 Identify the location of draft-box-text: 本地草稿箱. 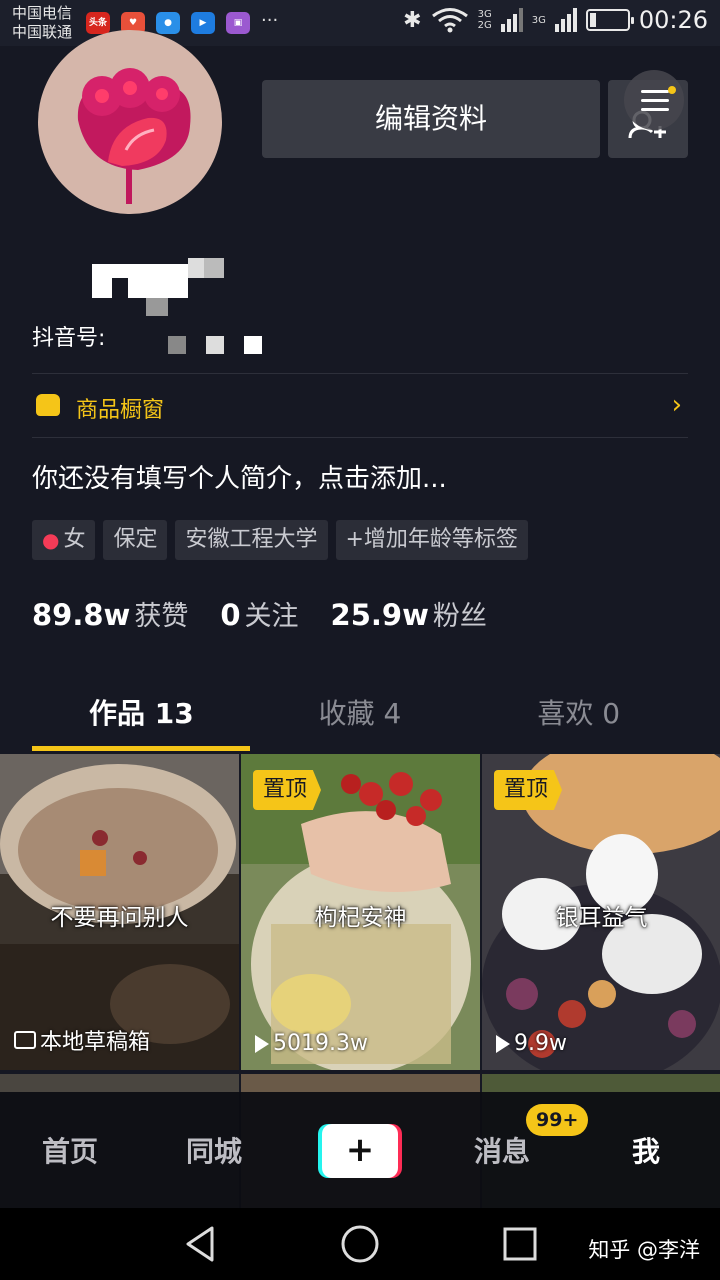
(95, 1042).